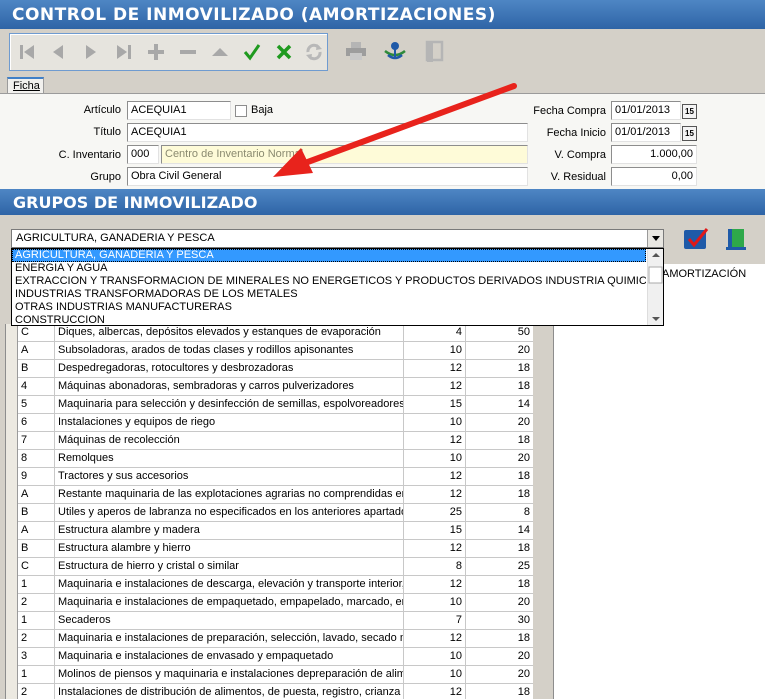  Describe the element at coordinates (220, 52) in the screenshot. I see `up-button` at that location.